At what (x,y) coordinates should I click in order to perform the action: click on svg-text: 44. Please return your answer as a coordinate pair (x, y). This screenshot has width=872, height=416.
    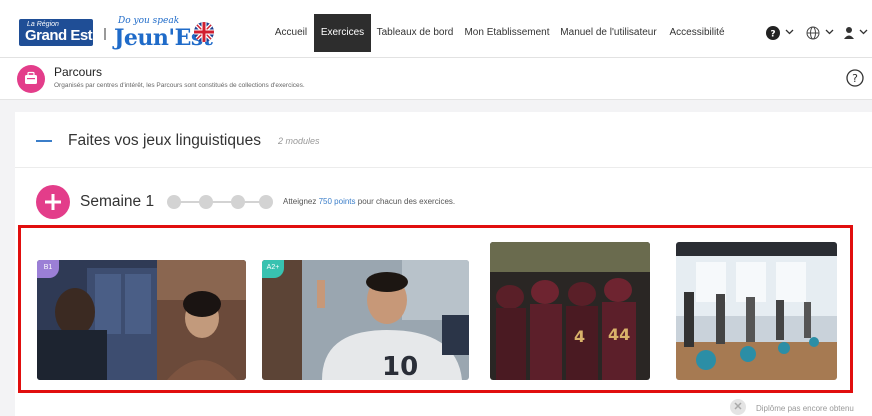
    Looking at the image, I should click on (619, 334).